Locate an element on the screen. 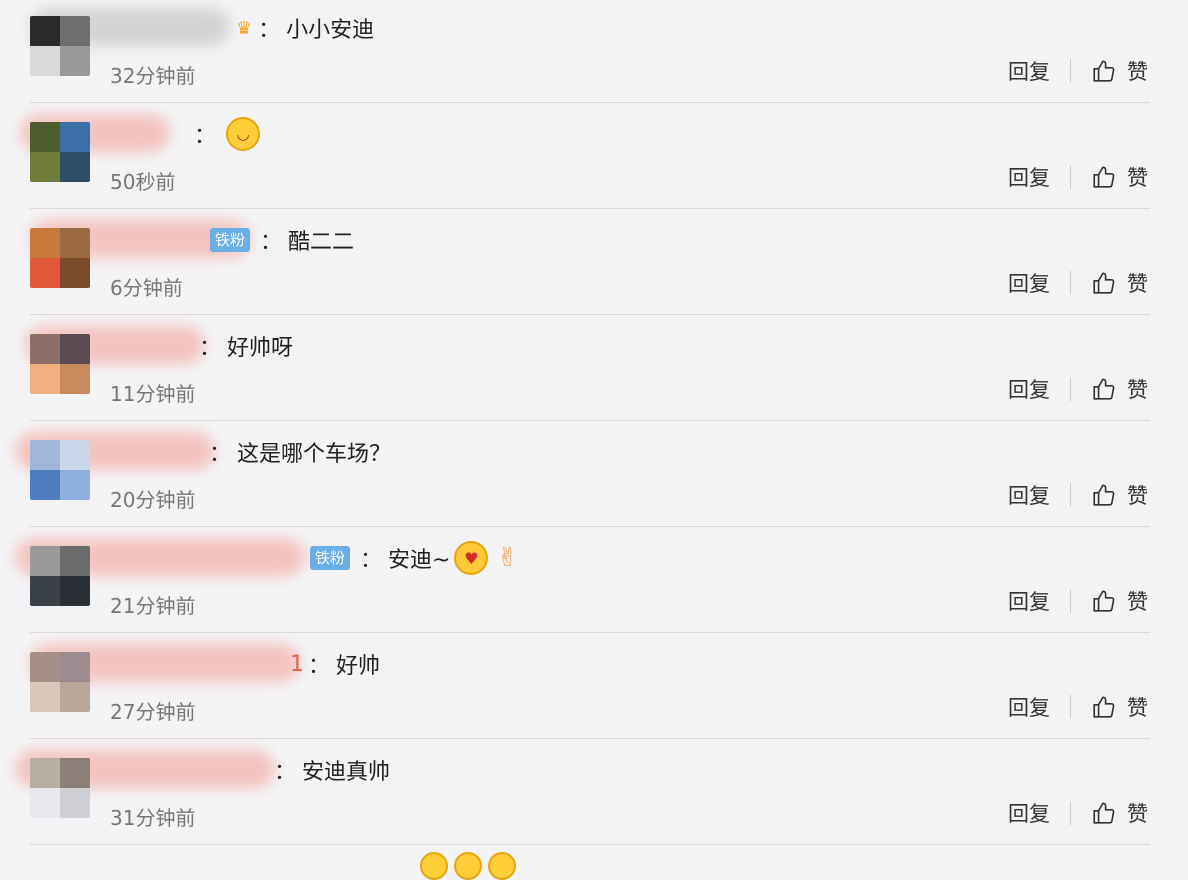 Image resolution: width=1188 pixels, height=880 pixels. comment-time: 6分钟前 is located at coordinates (146, 288).